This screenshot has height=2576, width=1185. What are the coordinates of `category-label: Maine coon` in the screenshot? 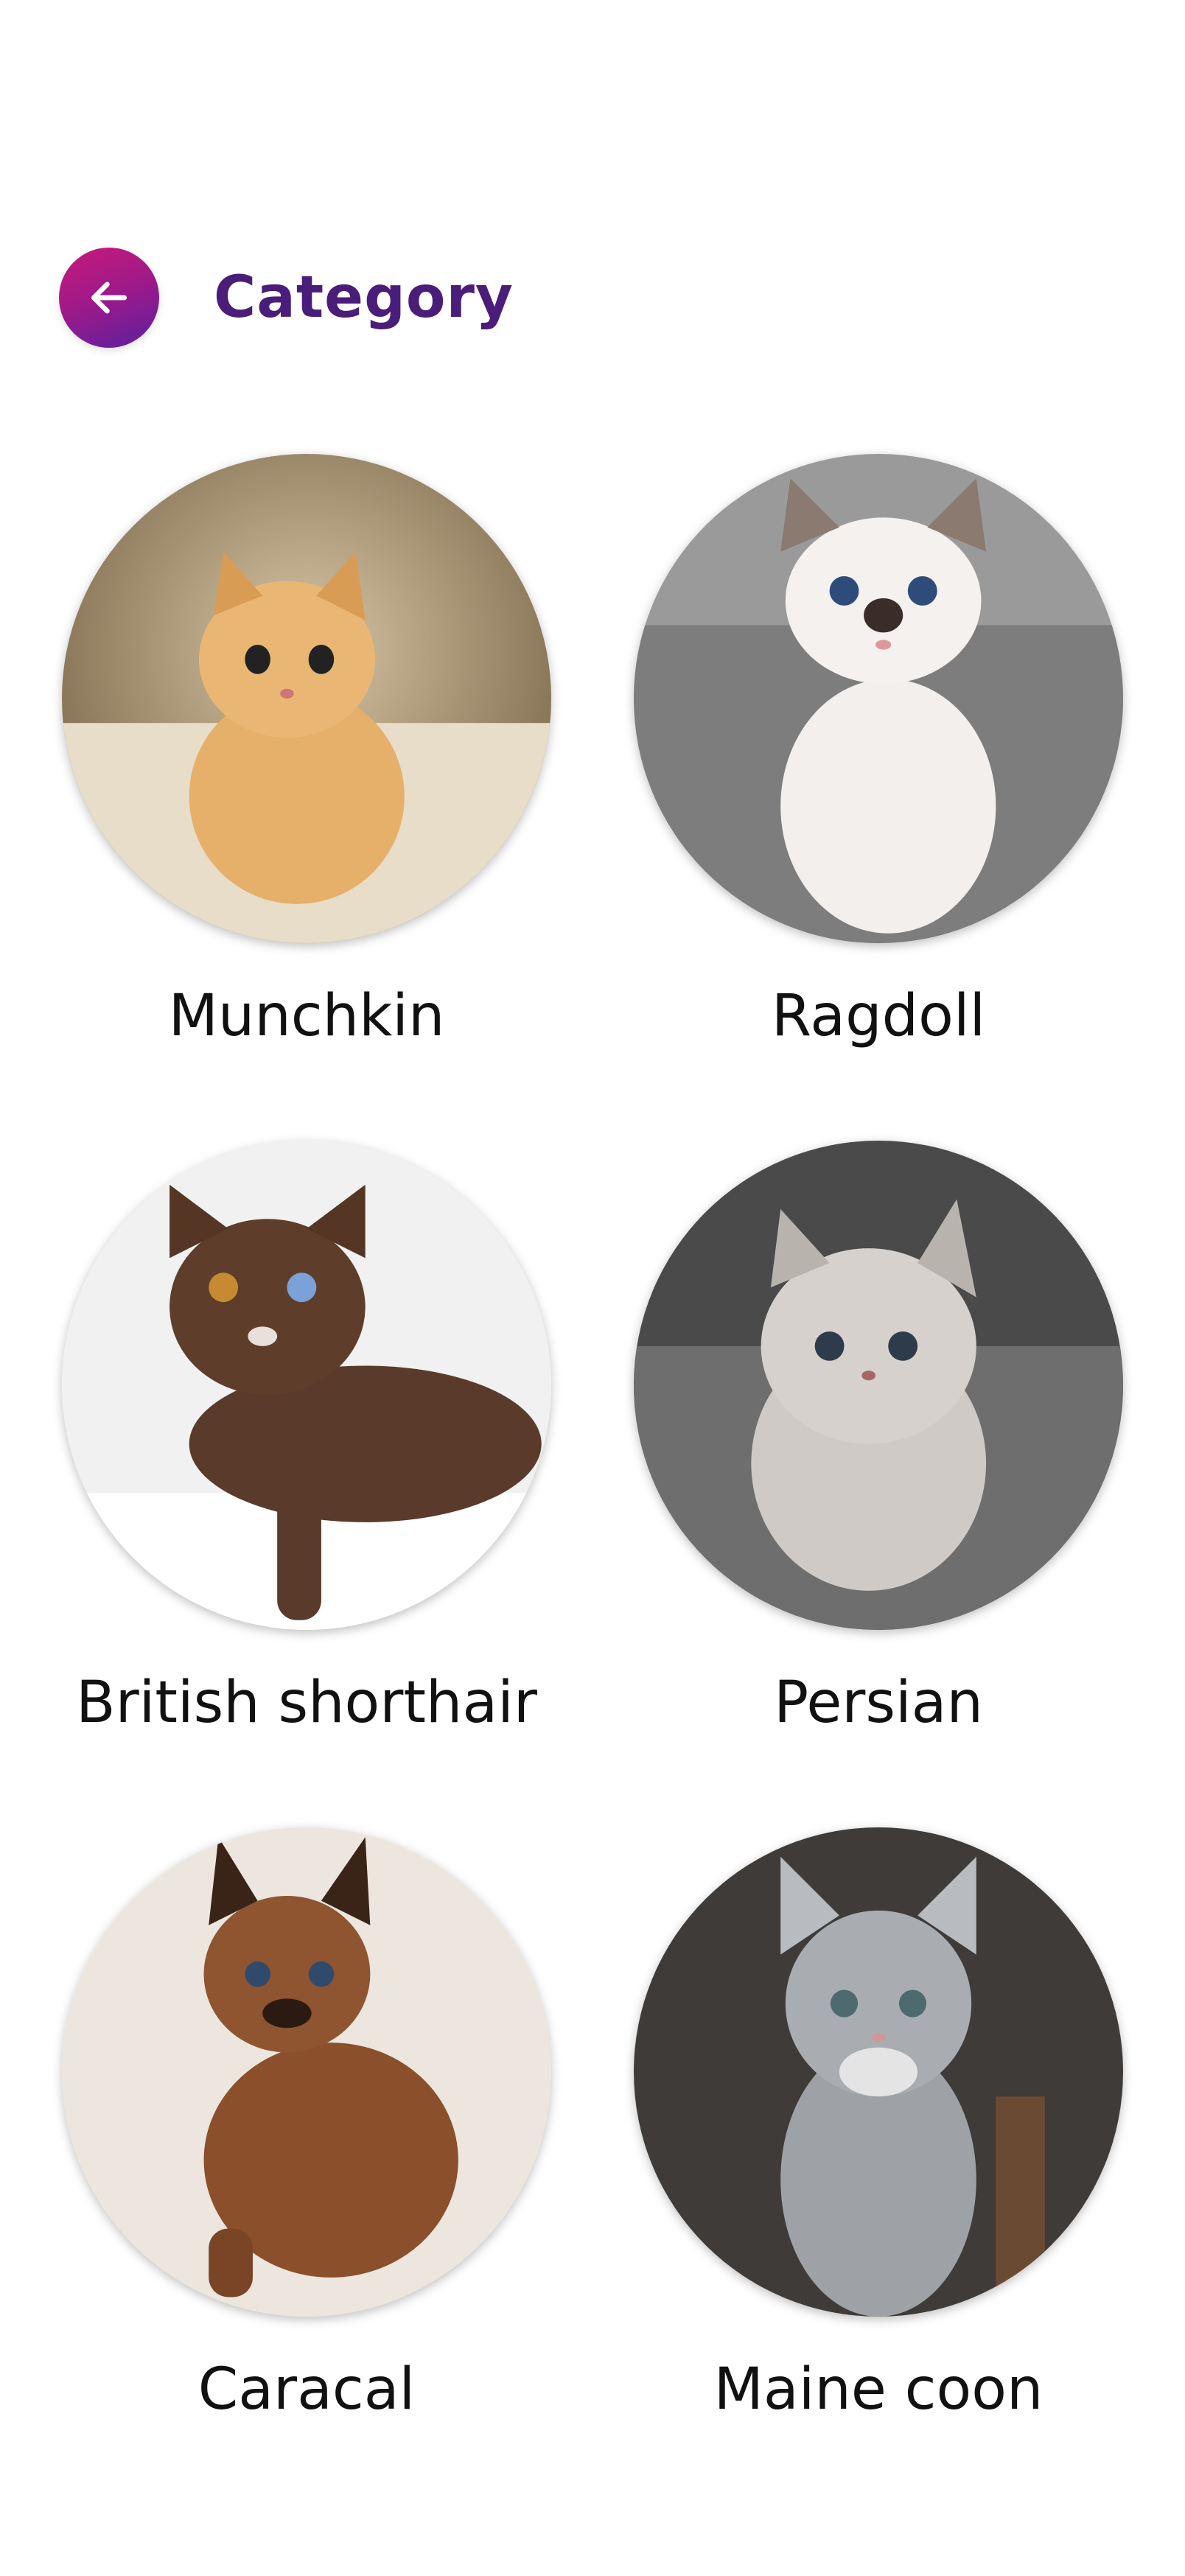 It's located at (878, 2389).